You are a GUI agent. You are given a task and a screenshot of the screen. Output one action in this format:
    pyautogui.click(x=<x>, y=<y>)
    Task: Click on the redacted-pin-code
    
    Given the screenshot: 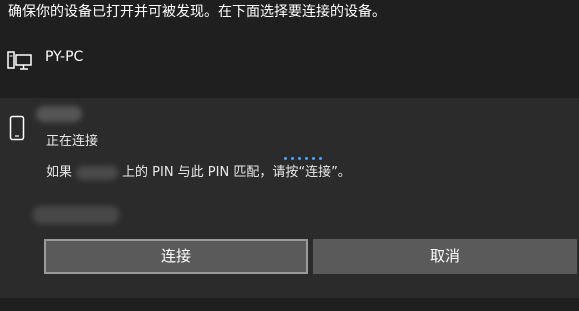 What is the action you would take?
    pyautogui.click(x=76, y=215)
    